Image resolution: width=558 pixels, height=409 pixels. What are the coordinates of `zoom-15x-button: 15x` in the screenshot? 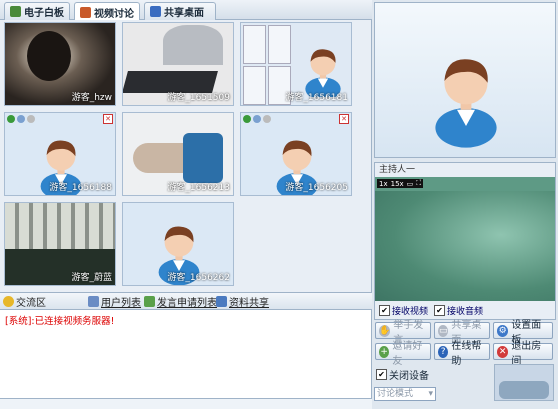 It's located at (397, 184).